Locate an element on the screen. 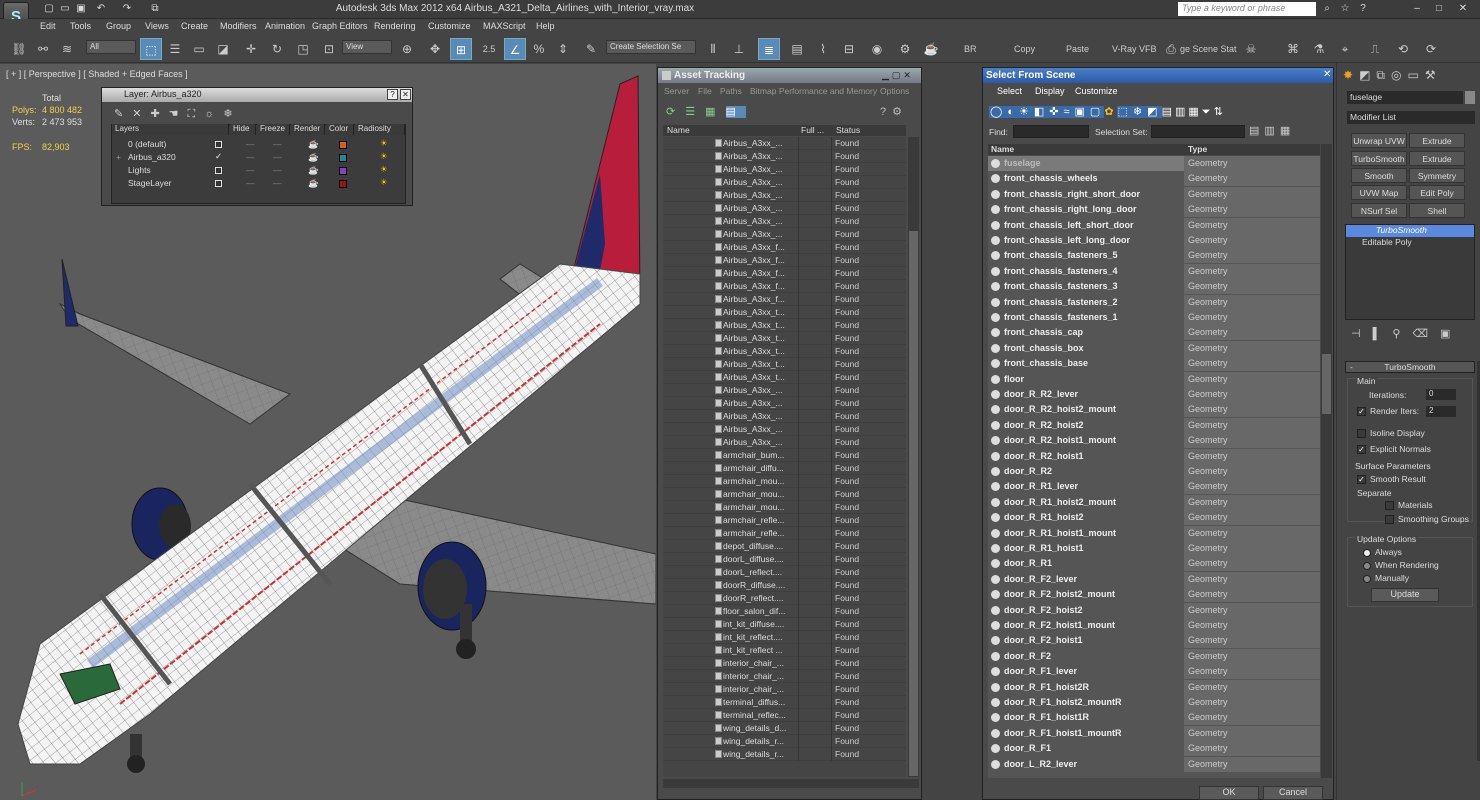 The width and height of the screenshot is (1480, 800). asset-window-controls: ▁▢✕ is located at coordinates (898, 75).